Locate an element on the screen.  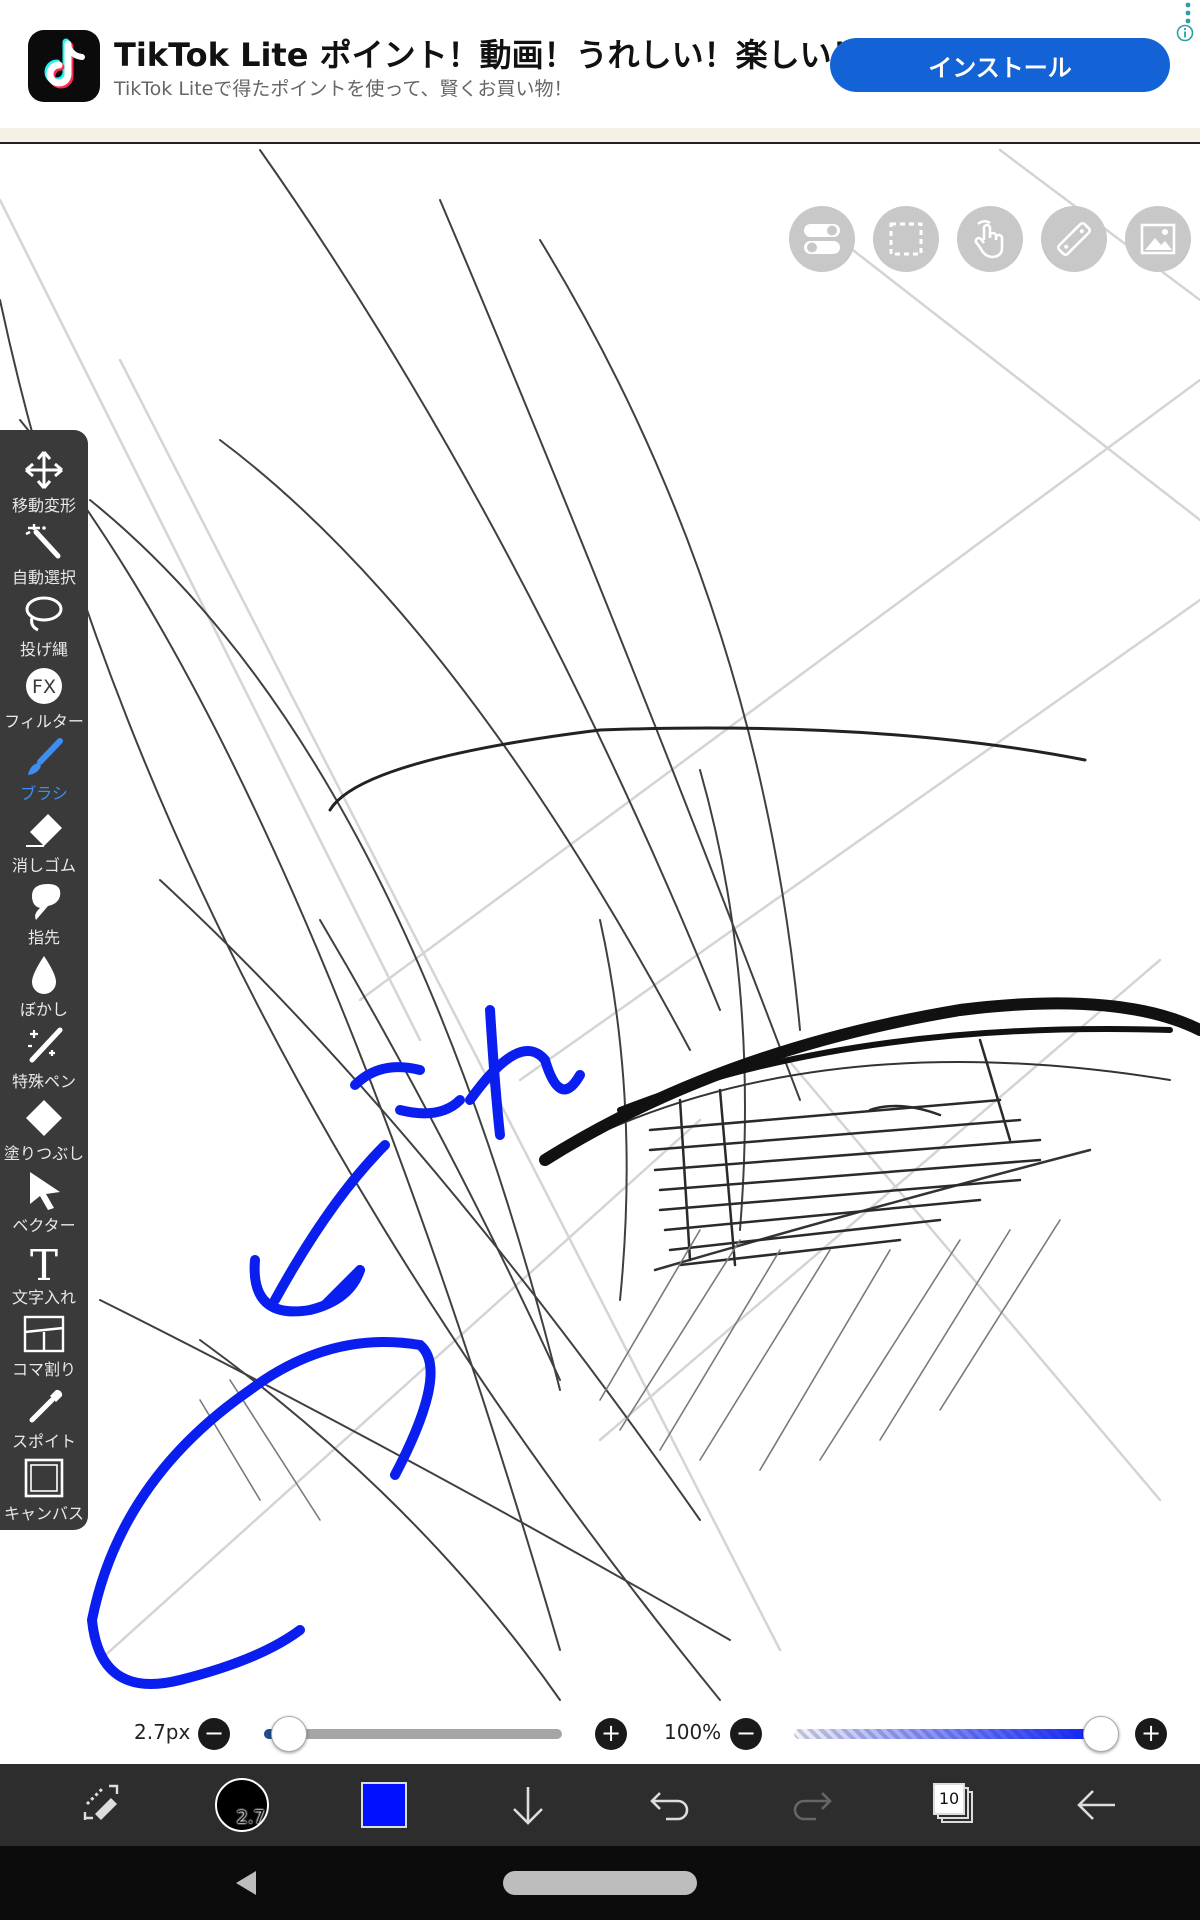
ruler-button is located at coordinates (1074, 239).